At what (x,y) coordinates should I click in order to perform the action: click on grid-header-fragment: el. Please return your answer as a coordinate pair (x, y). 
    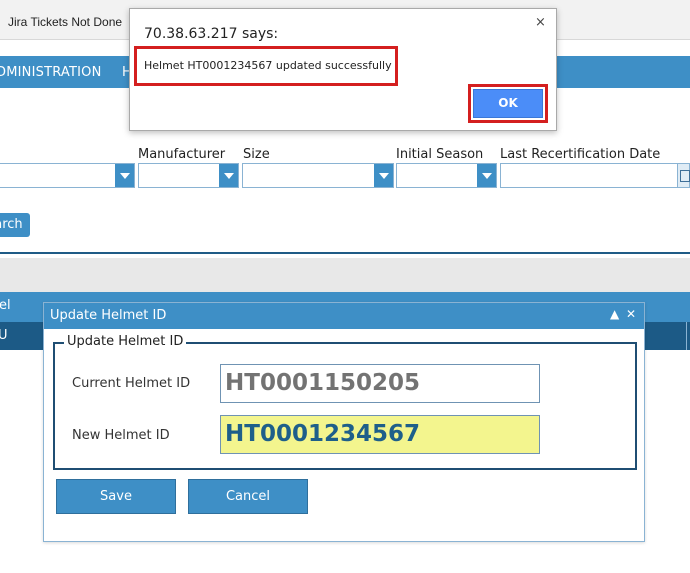
    Looking at the image, I should click on (5, 305).